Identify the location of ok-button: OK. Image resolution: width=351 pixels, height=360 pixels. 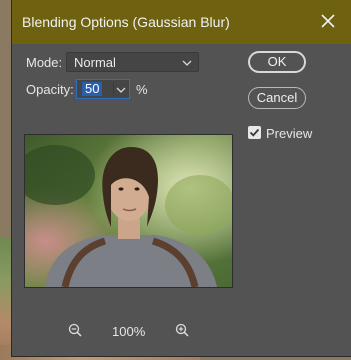
(277, 62).